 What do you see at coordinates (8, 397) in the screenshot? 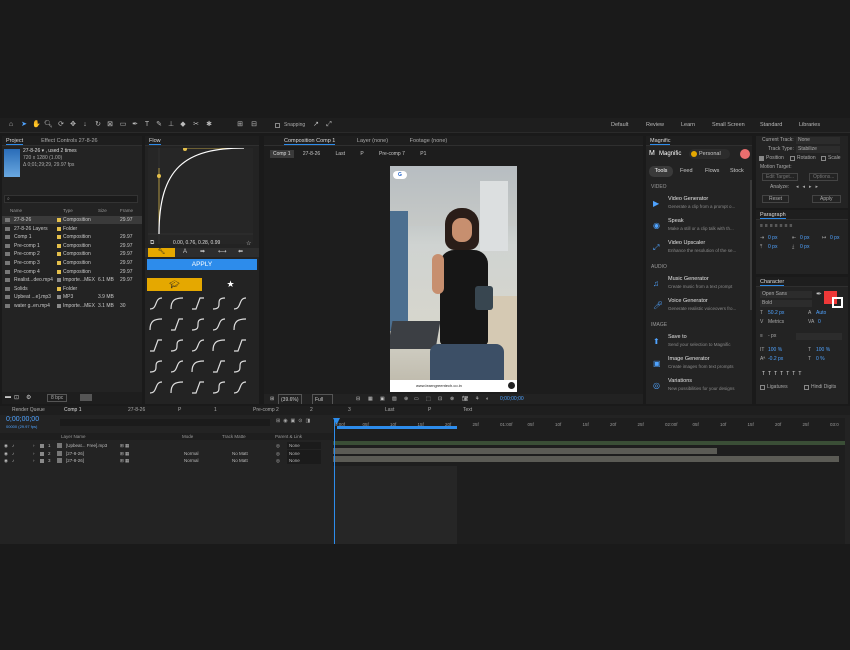
I see `folder-icon: ▬` at bounding box center [8, 397].